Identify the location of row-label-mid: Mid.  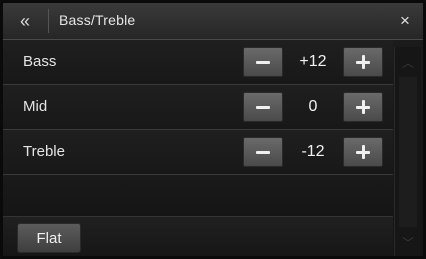
(35, 106).